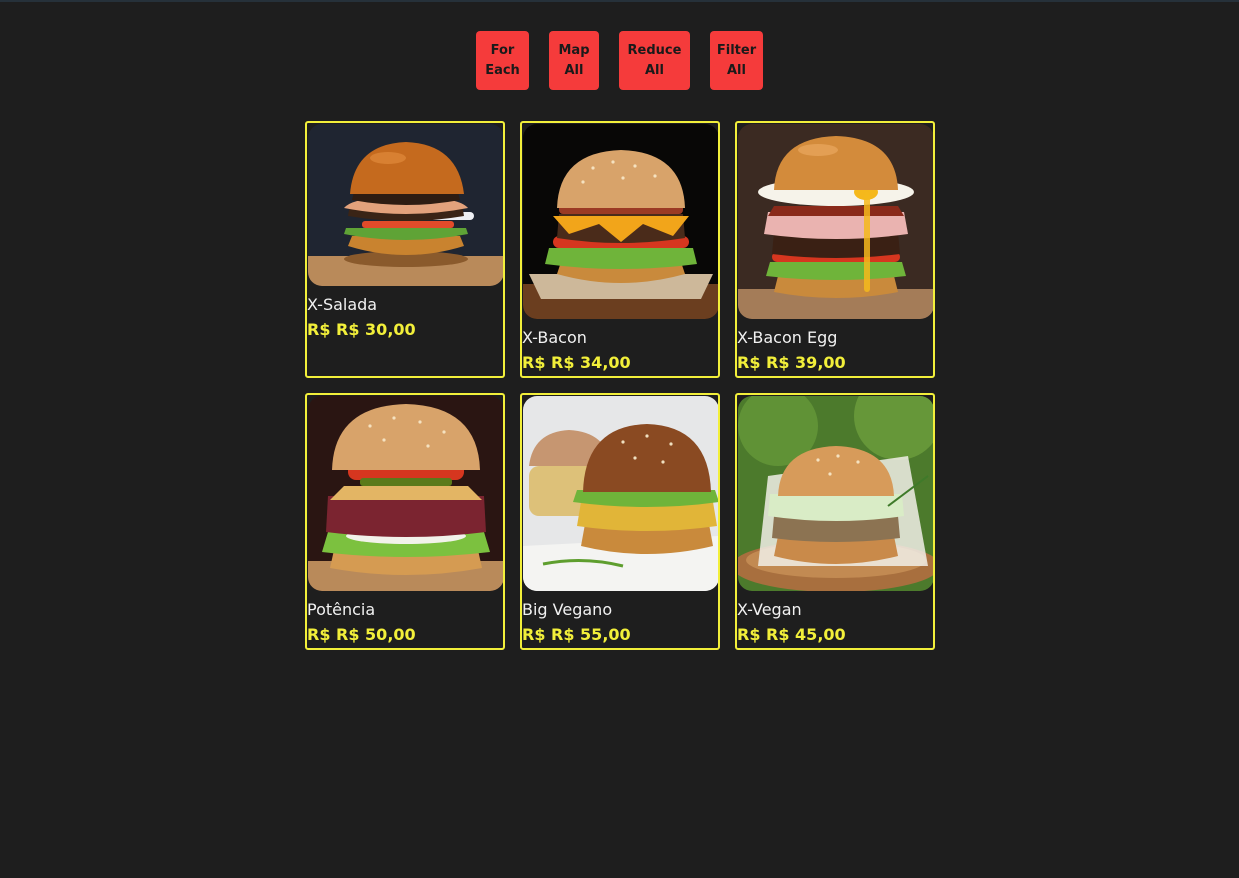 The height and width of the screenshot is (878, 1239). Describe the element at coordinates (576, 362) in the screenshot. I see `product-price: R$ R$ 34,00` at that location.